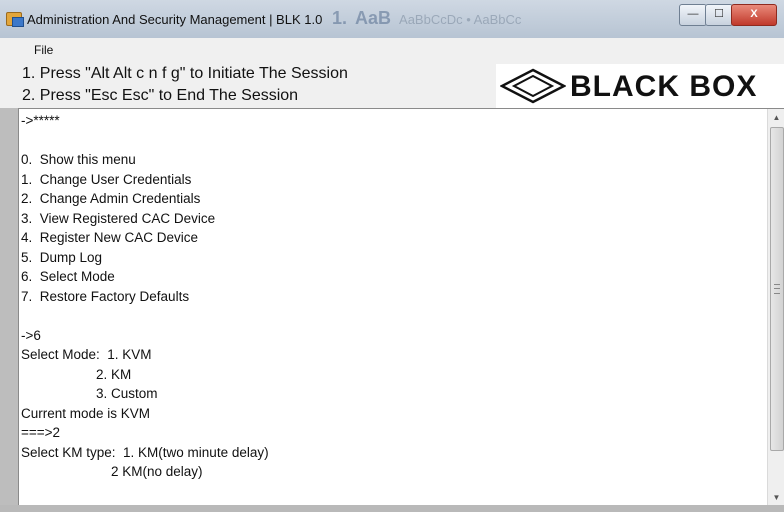 The image size is (784, 512). I want to click on scrollbar-thumb, so click(777, 289).